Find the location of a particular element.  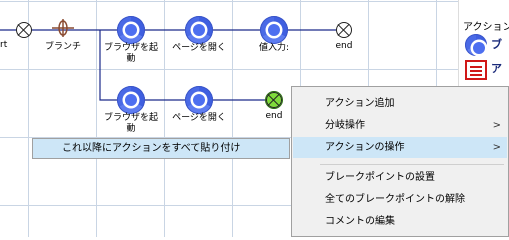

menu-item-label: 全てのブレークポイントの解除 is located at coordinates (395, 199).